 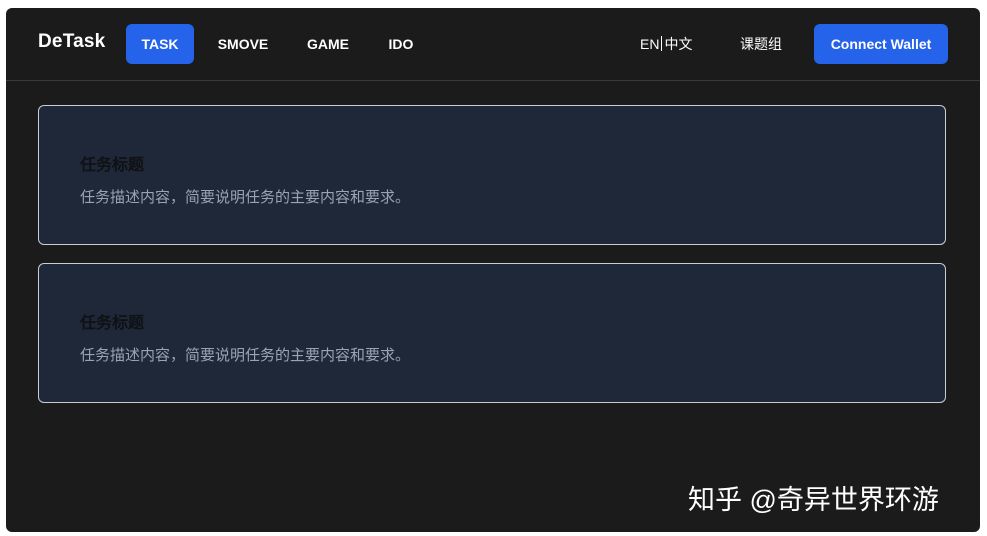 I want to click on lang-divider, so click(x=662, y=43).